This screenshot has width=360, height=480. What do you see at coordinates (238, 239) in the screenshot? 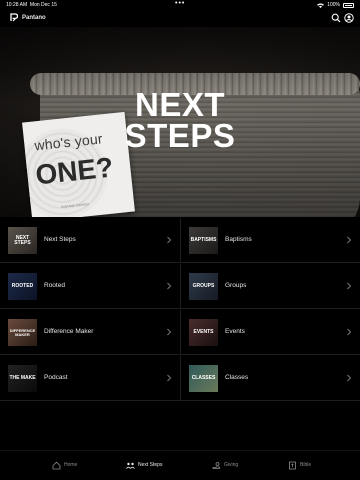
I see `menu-item-label: Baptisms` at bounding box center [238, 239].